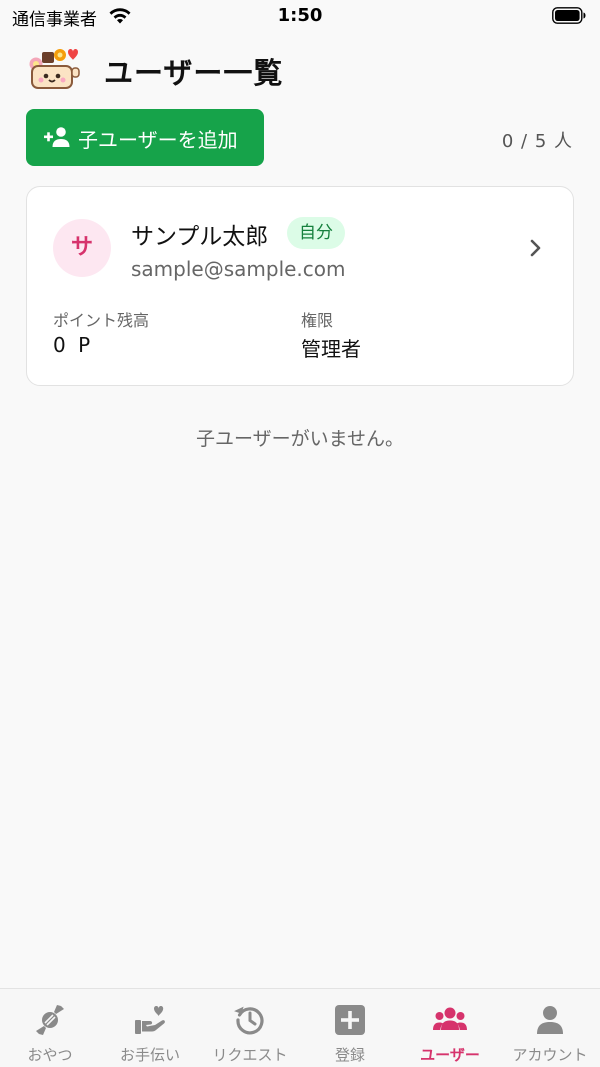  I want to click on tab-bar: おやつ お手伝い リクエスト 登録 ユーザー アカウント, so click(300, 1027).